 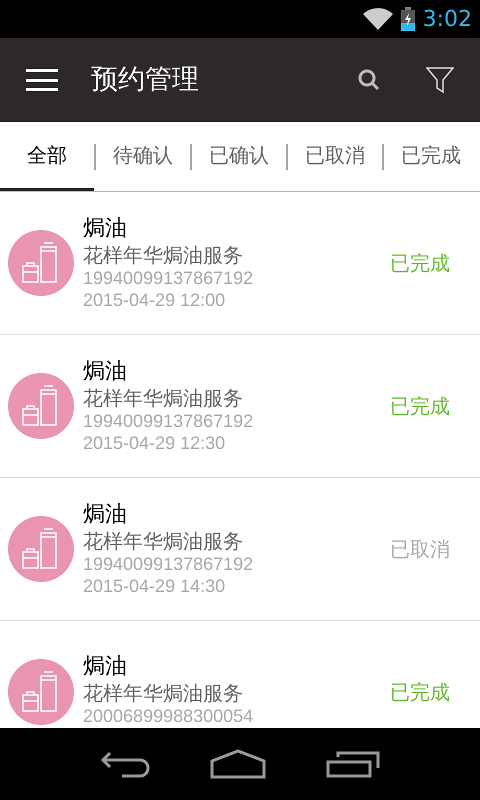 What do you see at coordinates (143, 156) in the screenshot?
I see `filter-tab: 待确认` at bounding box center [143, 156].